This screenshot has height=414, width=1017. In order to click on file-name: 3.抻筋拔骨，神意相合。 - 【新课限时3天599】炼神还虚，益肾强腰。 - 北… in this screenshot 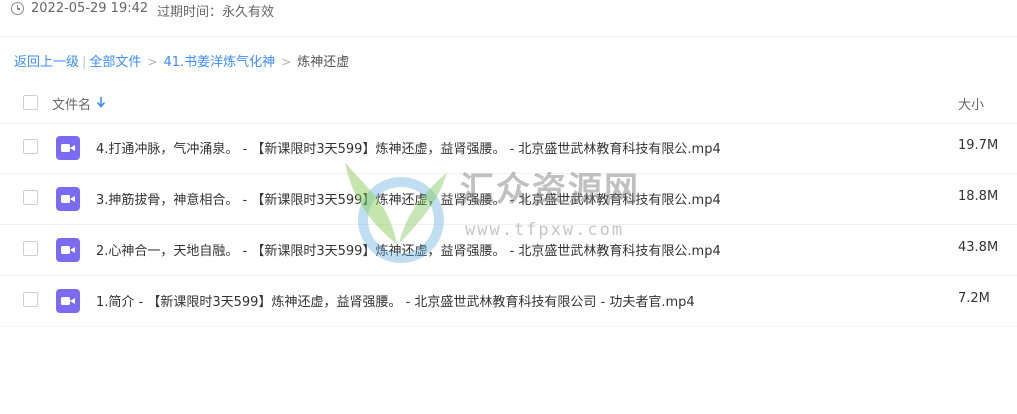, I will do `click(408, 198)`.